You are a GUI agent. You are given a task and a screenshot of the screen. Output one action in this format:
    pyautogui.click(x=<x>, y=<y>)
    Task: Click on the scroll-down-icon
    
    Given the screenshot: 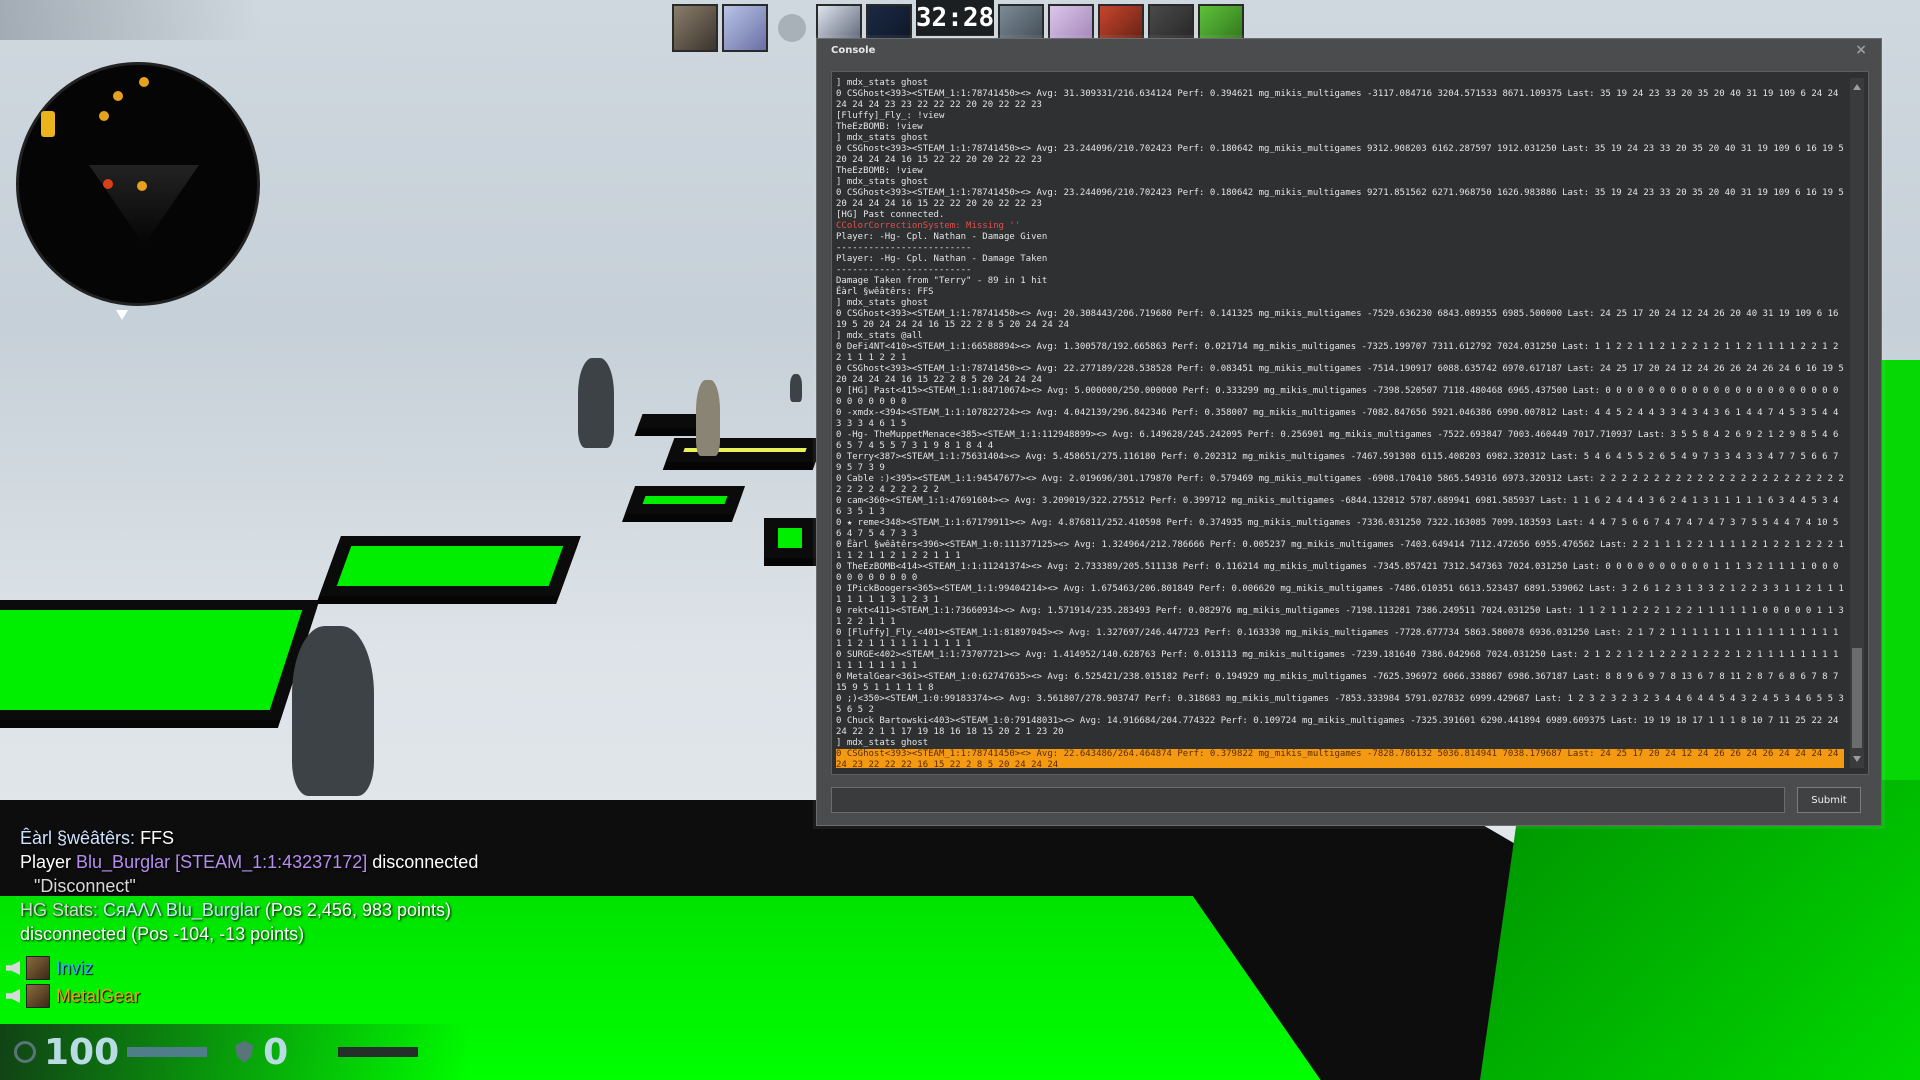 What is the action you would take?
    pyautogui.click(x=1857, y=759)
    